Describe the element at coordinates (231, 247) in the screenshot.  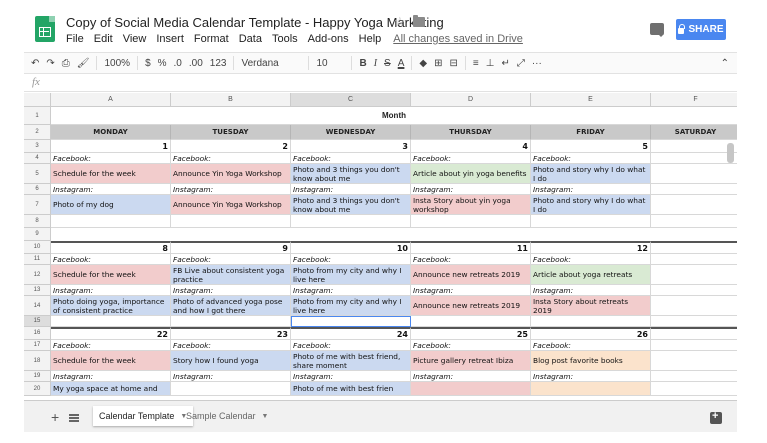
I see `day-number-cell: 9` at that location.